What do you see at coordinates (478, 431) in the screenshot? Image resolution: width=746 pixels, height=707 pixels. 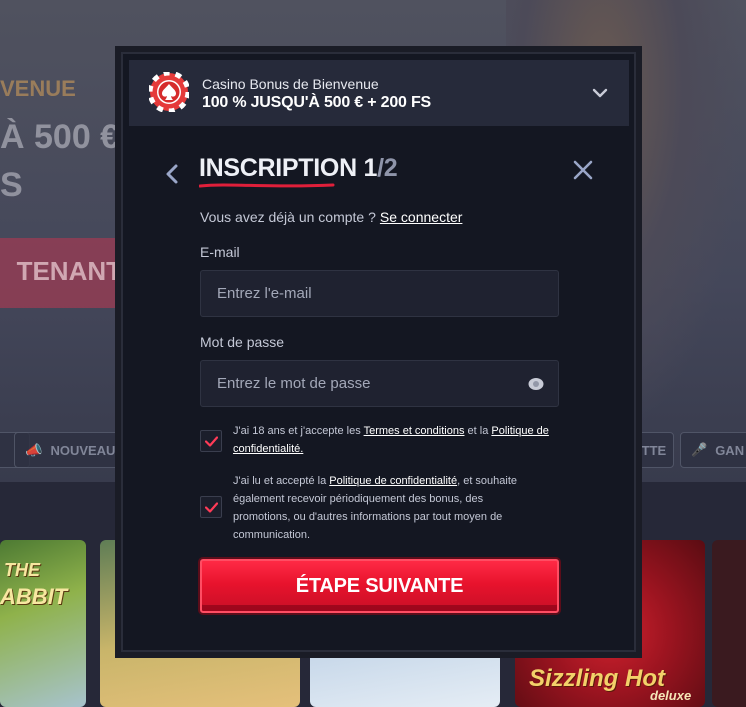 I see `terms-text-mid: et la` at bounding box center [478, 431].